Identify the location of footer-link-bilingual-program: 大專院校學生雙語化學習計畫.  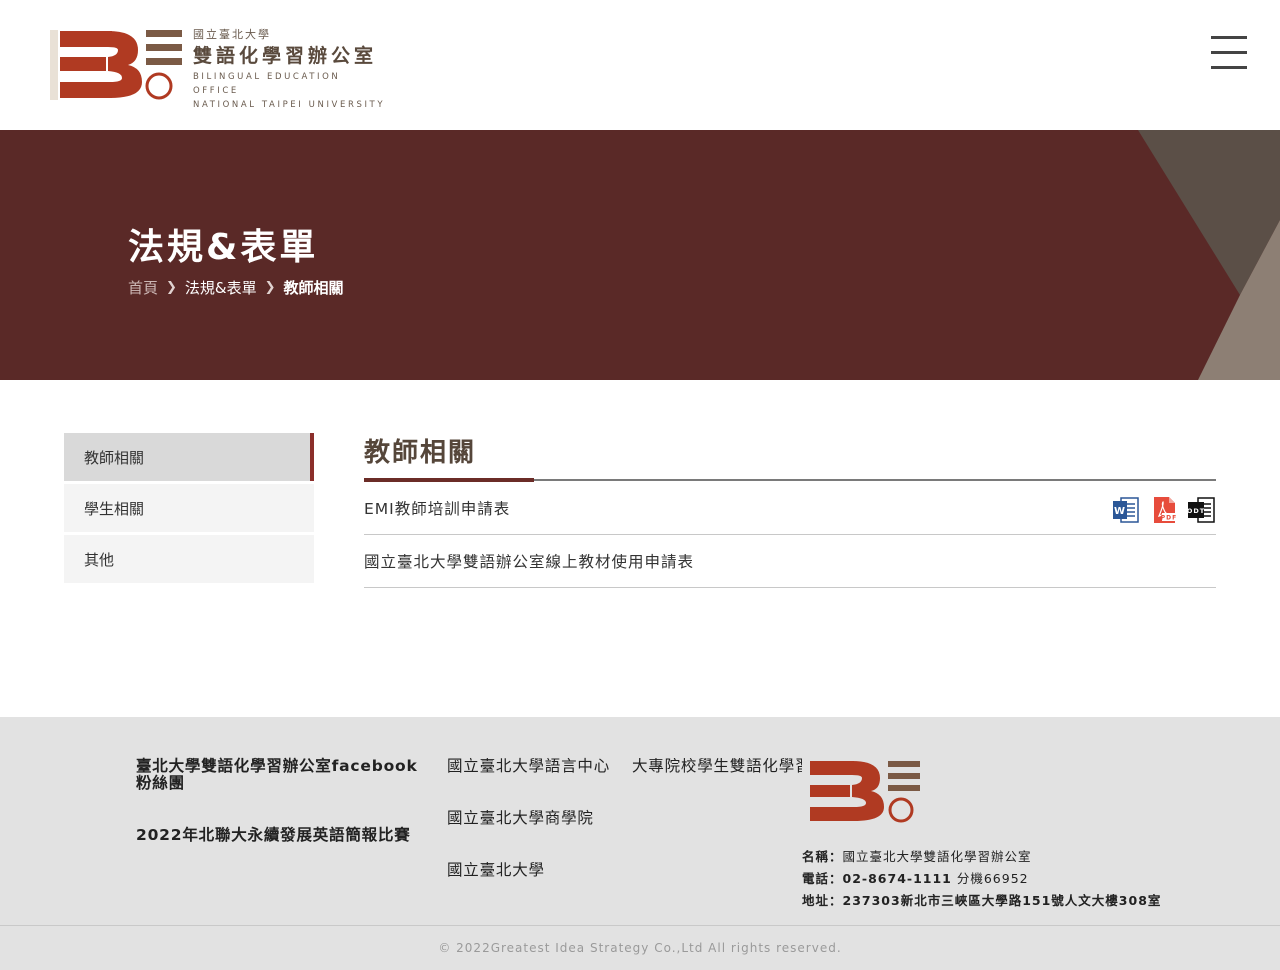
(717, 766).